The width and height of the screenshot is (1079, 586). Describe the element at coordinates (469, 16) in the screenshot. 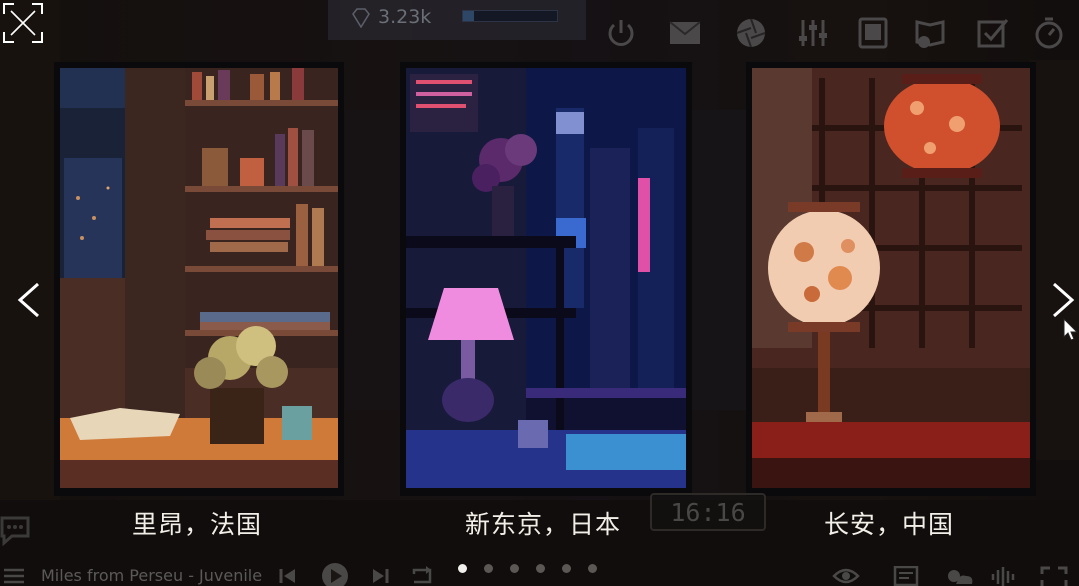

I see `level-progress-fill` at that location.